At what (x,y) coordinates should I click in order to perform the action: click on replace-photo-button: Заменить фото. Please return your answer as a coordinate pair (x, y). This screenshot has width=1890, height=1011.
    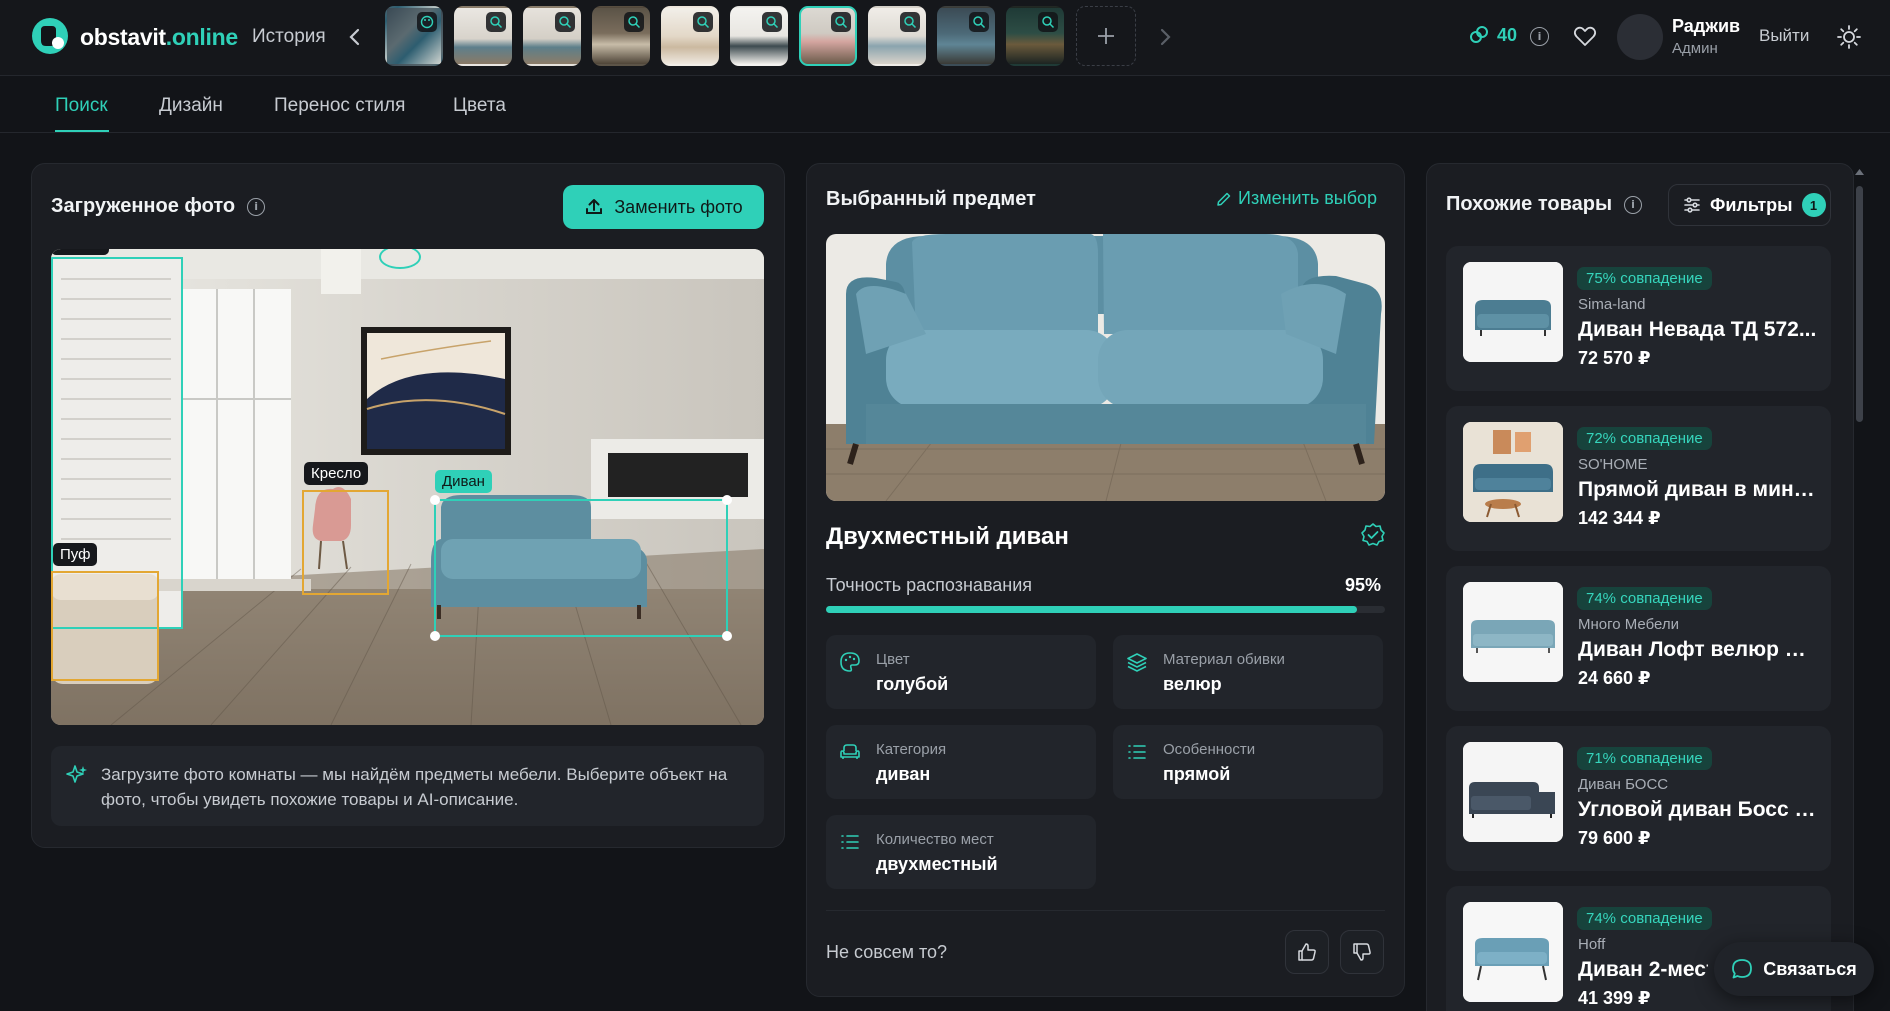
    Looking at the image, I should click on (663, 207).